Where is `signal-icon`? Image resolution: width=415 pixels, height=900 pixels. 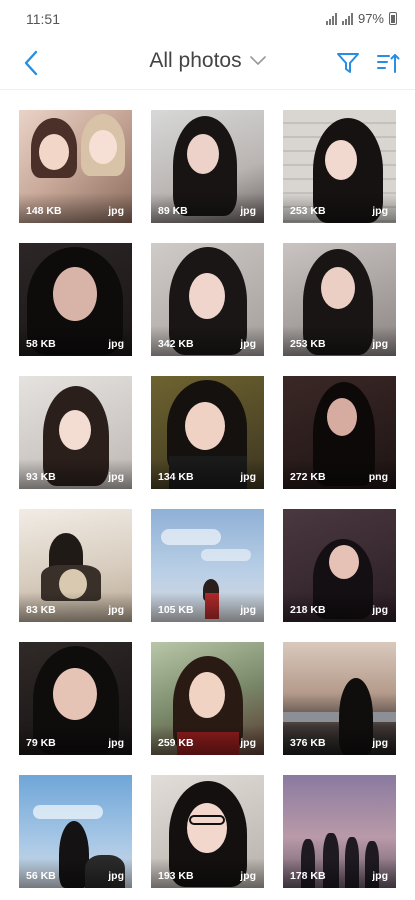
signal-icon is located at coordinates (331, 18).